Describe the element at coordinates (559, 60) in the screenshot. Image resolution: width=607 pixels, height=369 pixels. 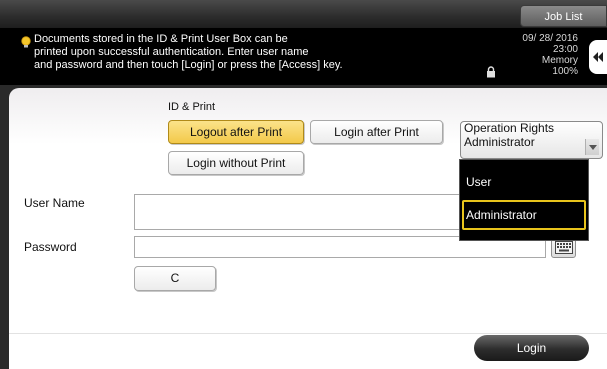
I see `memory-label: Memory` at that location.